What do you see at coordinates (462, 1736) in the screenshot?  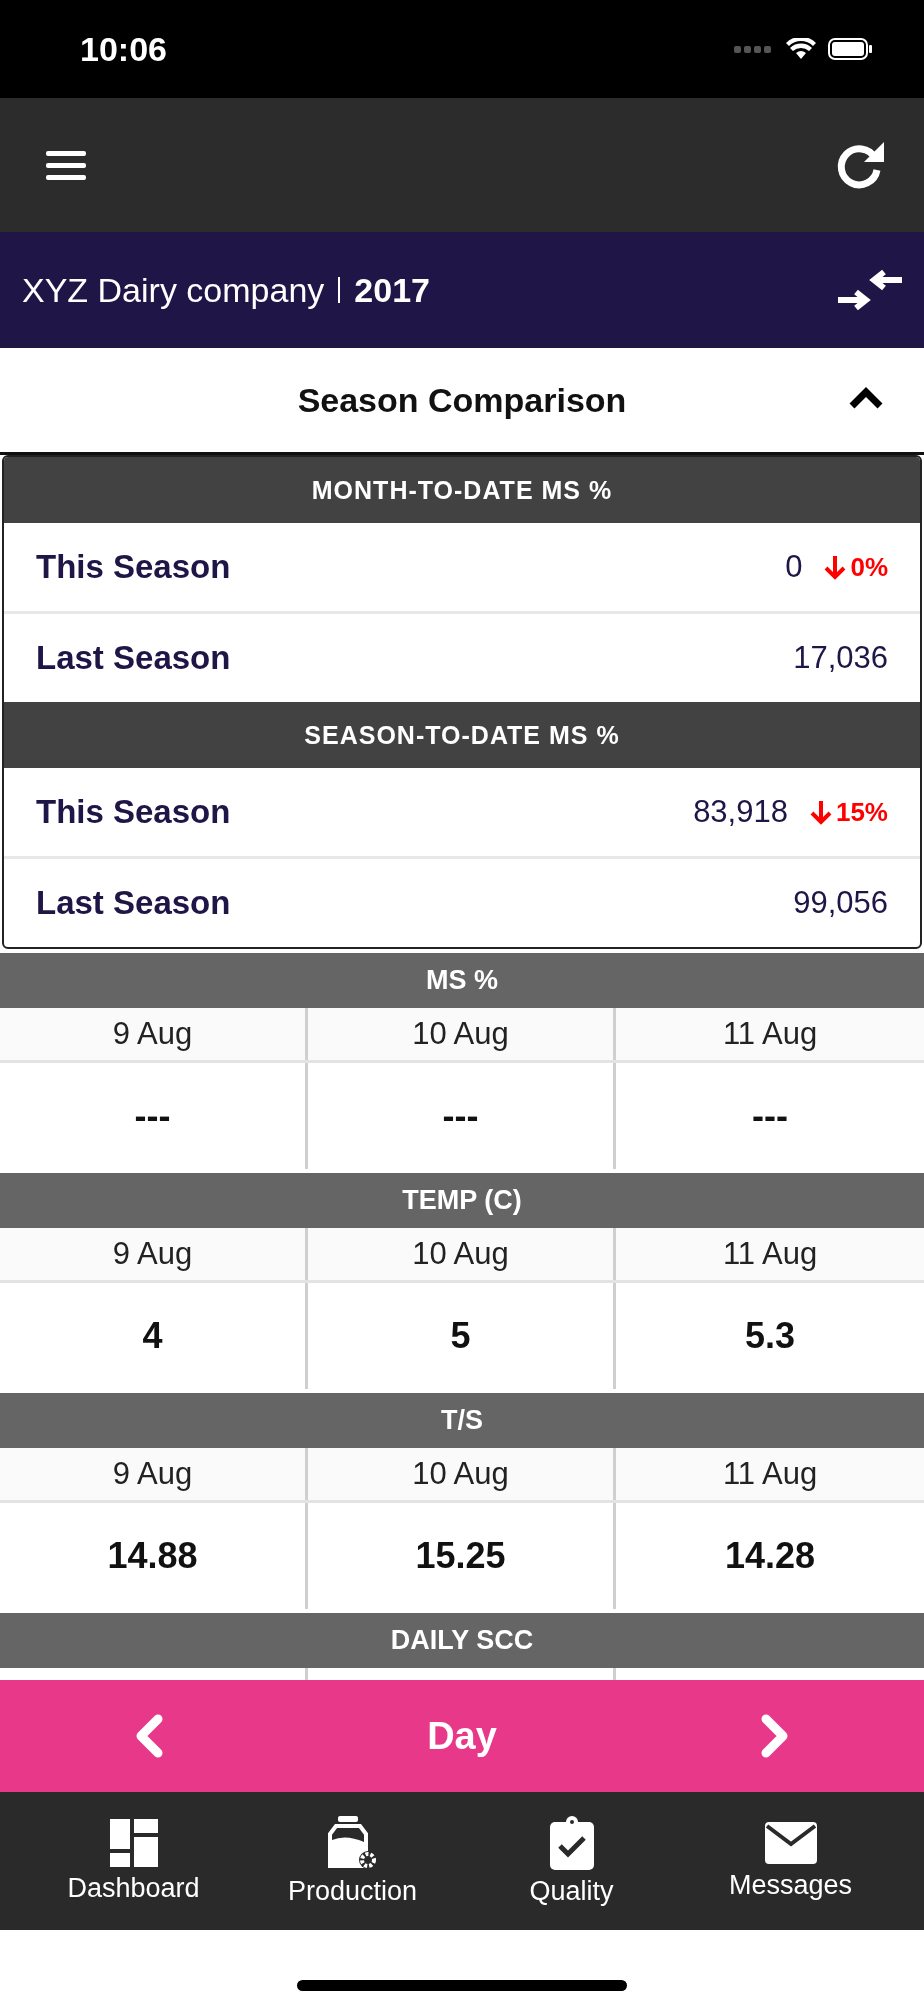 I see `period-label: Day` at bounding box center [462, 1736].